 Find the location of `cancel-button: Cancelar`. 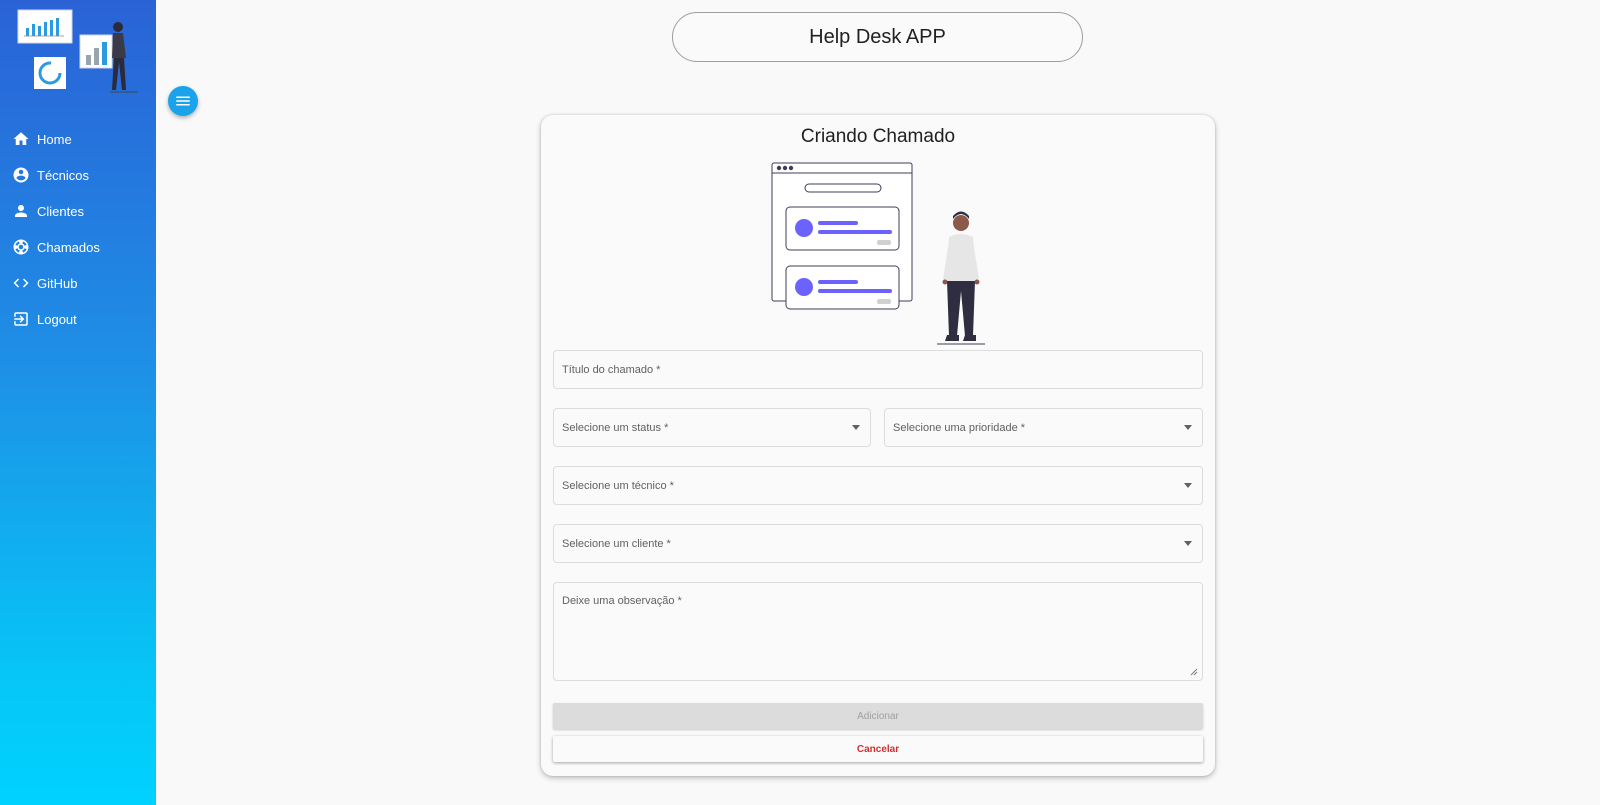

cancel-button: Cancelar is located at coordinates (878, 749).